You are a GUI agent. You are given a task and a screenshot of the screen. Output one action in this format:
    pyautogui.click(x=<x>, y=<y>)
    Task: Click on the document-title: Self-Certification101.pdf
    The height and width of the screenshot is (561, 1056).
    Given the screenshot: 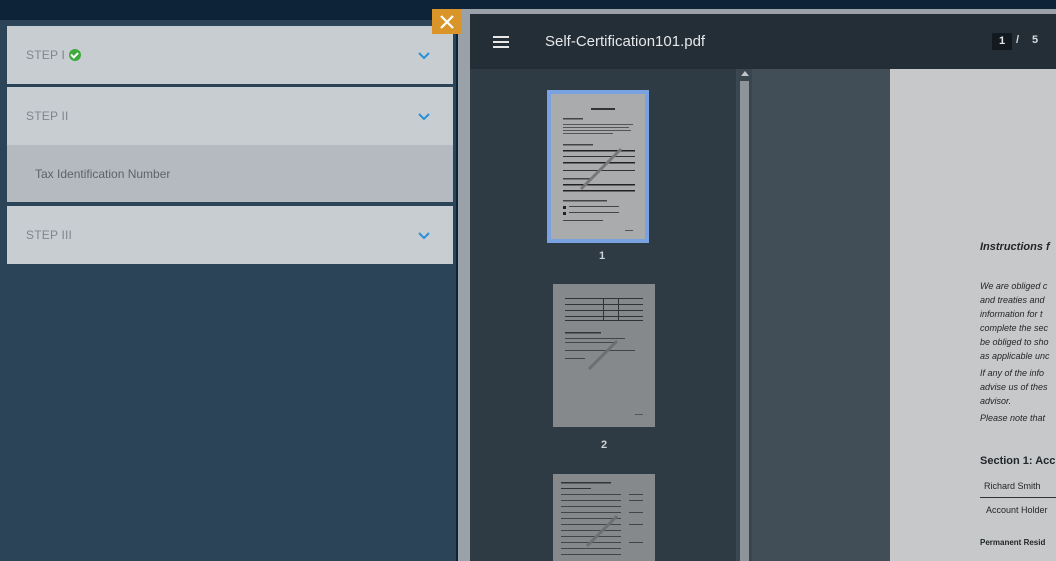 What is the action you would take?
    pyautogui.click(x=625, y=41)
    